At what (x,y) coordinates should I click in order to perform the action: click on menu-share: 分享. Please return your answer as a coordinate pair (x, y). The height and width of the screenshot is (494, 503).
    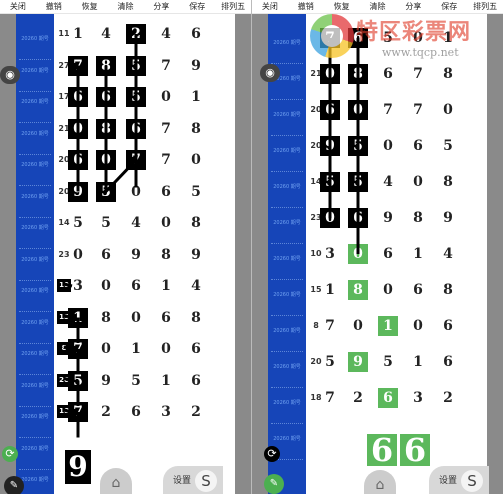
    Looking at the image, I should click on (161, 6).